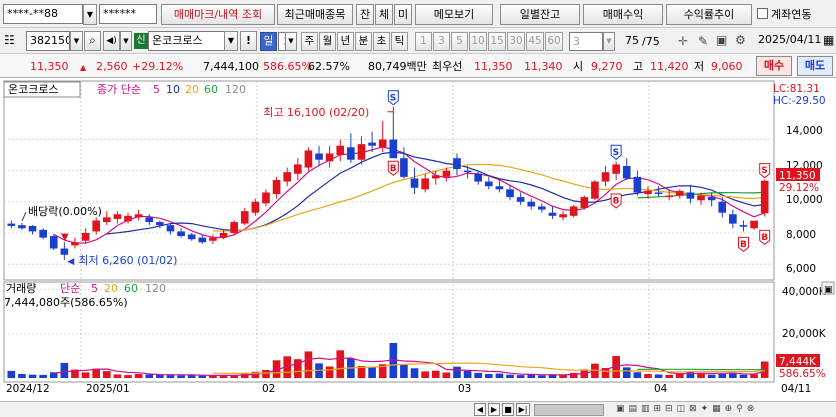  I want to click on scroll-right-button: ▶, so click(494, 409).